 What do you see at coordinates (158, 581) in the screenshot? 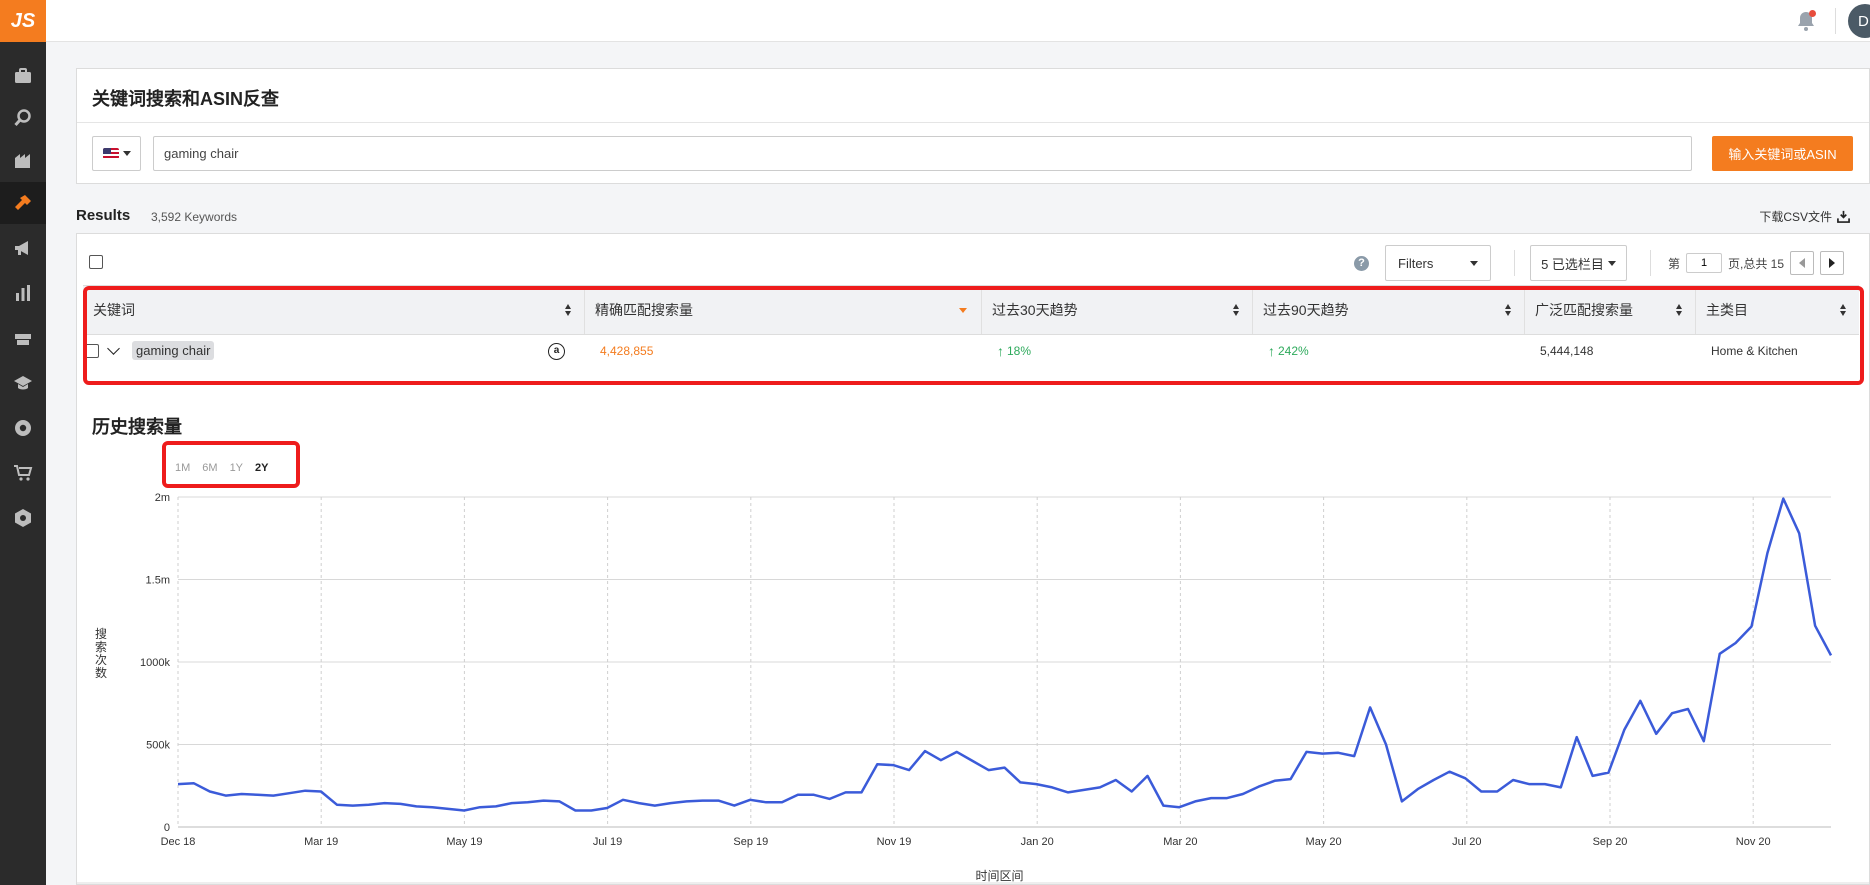
I see `y-tick-label: 1.5m` at bounding box center [158, 581].